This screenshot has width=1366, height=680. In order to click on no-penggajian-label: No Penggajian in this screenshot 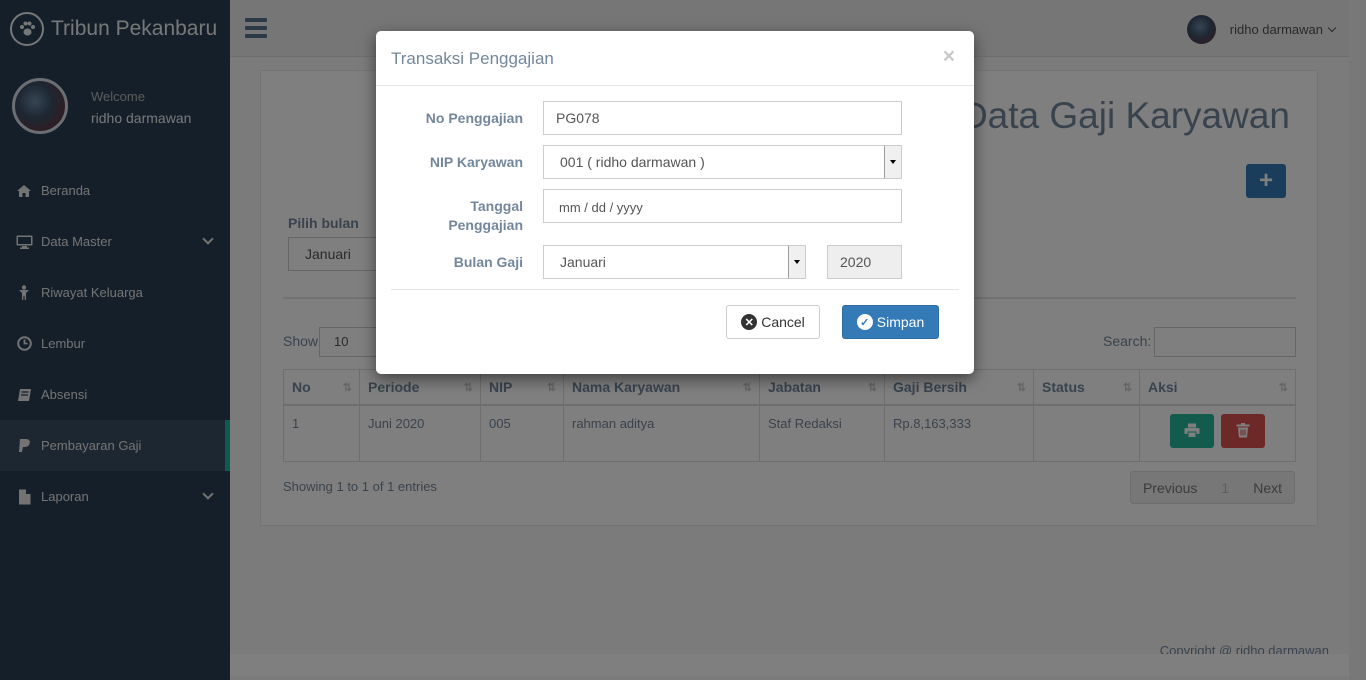, I will do `click(474, 118)`.